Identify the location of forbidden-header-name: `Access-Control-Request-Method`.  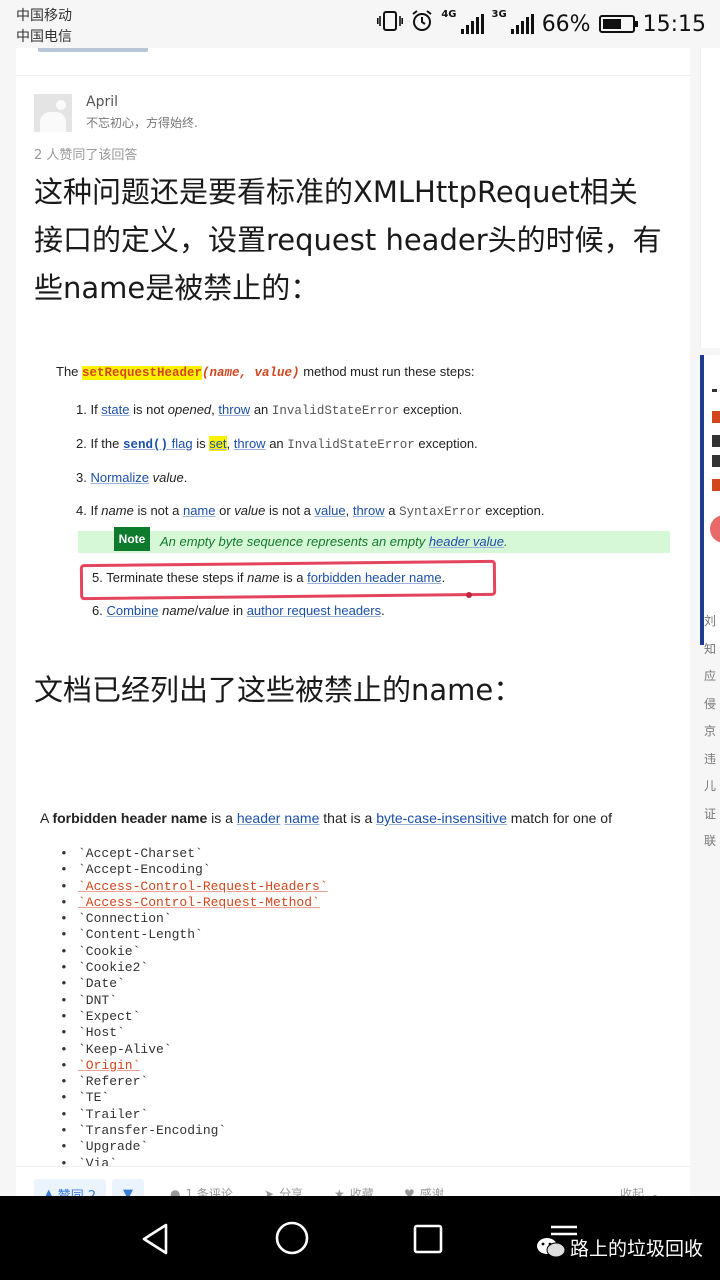
(199, 902).